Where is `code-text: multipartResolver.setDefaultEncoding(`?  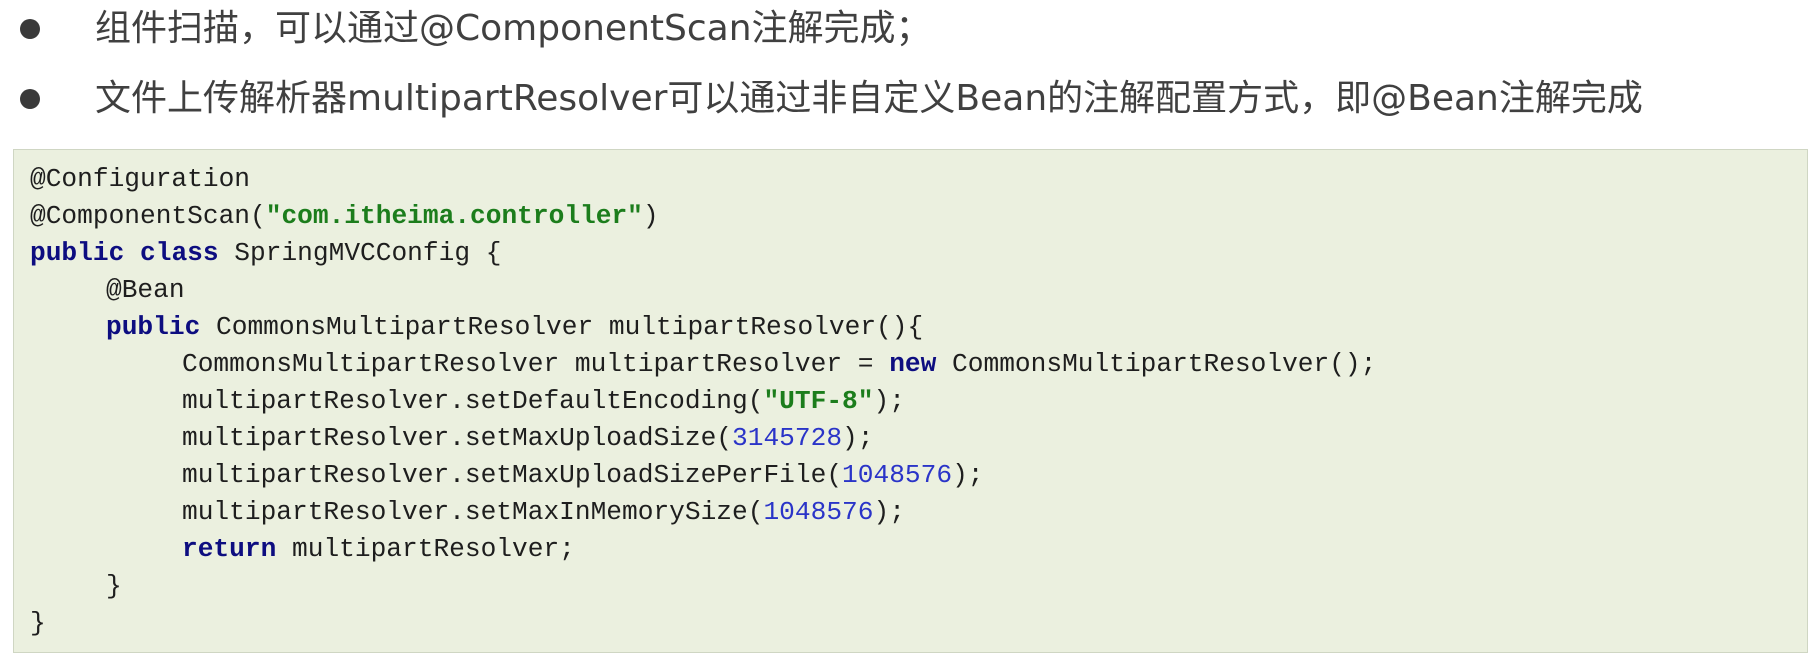 code-text: multipartResolver.setDefaultEncoding( is located at coordinates (473, 401).